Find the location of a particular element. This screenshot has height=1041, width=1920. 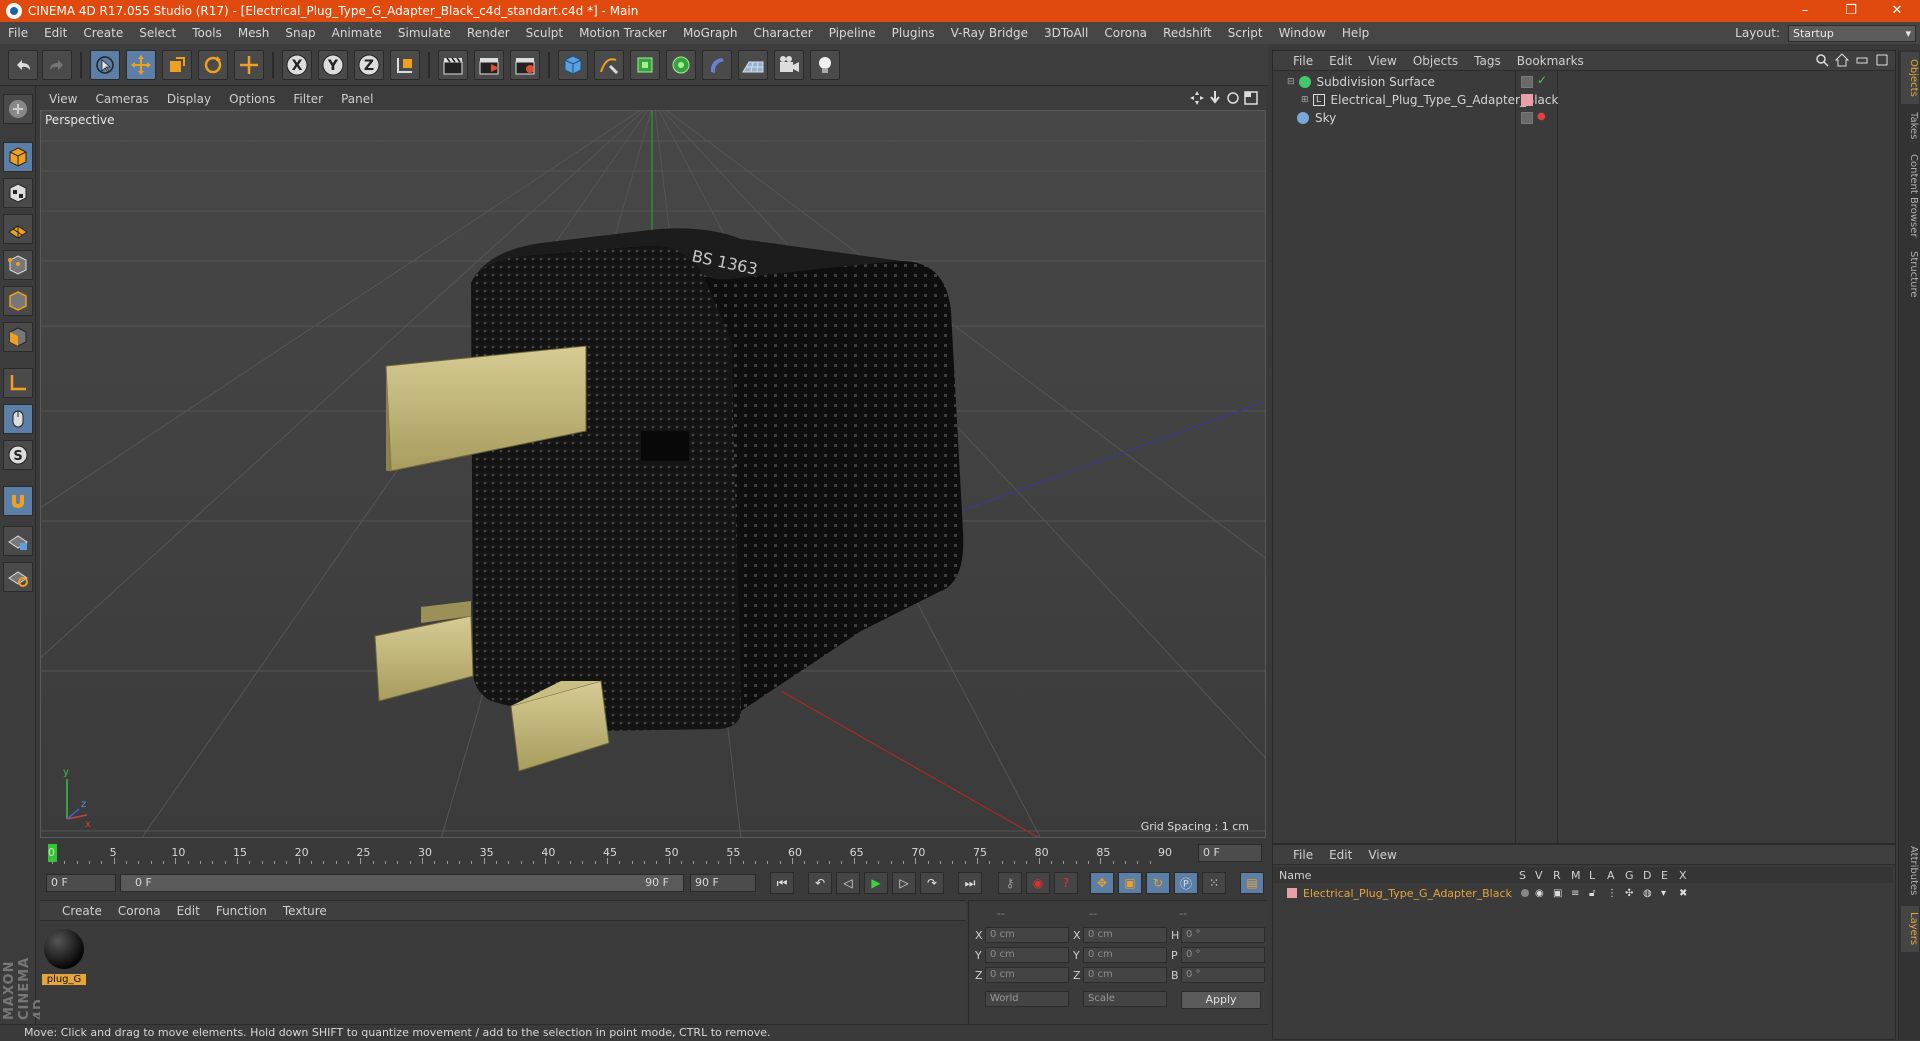

expand-toggle-icon: ⊞ is located at coordinates (1305, 100).